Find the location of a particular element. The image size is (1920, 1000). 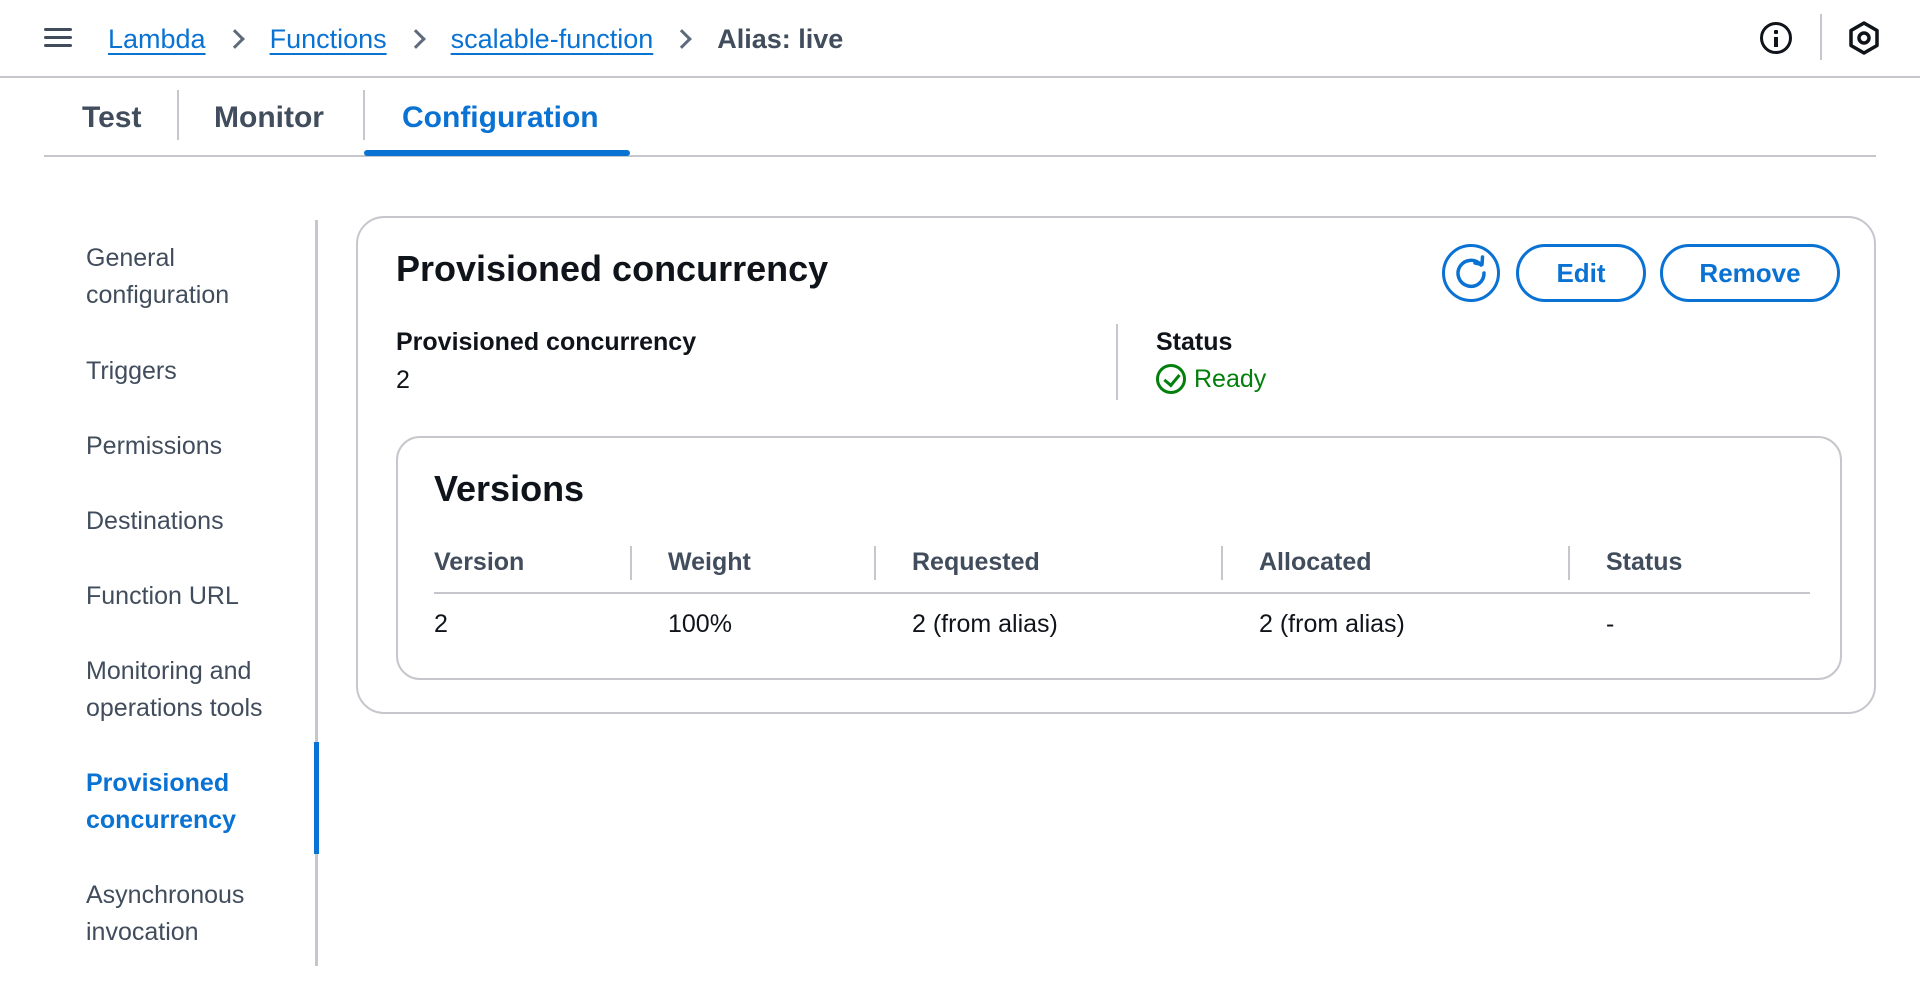

sidenav-item-destinations: Destinations is located at coordinates (196, 521).